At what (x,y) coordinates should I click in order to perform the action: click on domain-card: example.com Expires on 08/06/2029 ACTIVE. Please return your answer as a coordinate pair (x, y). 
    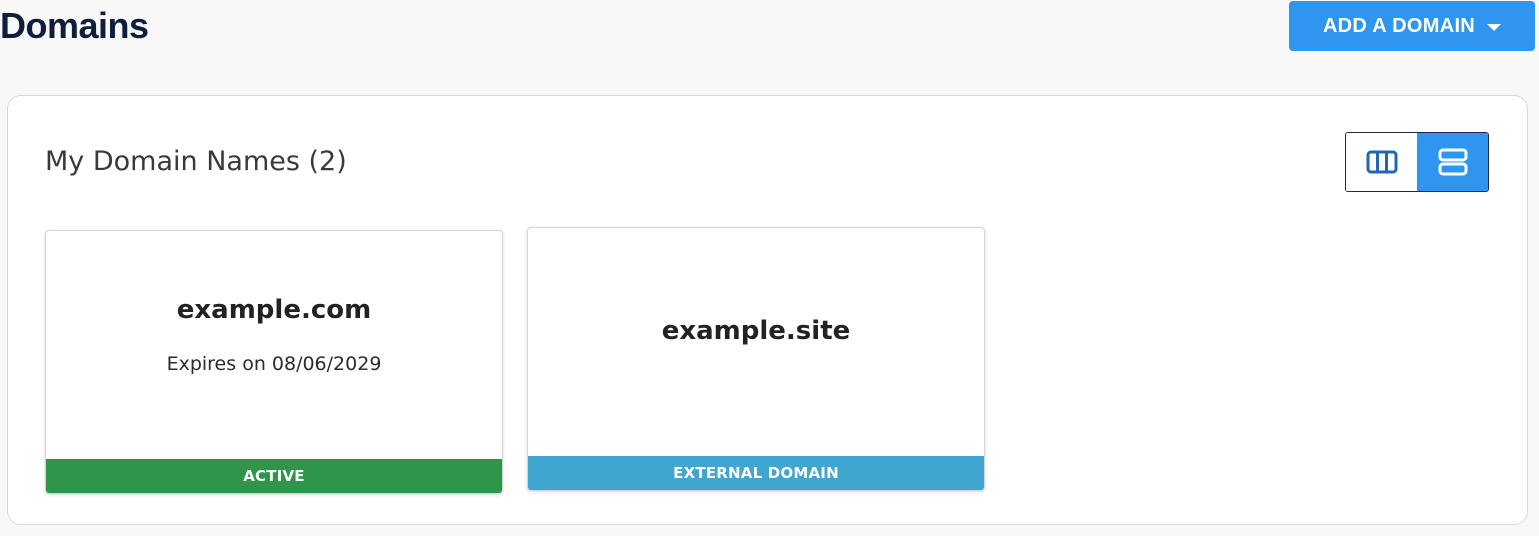
    Looking at the image, I should click on (274, 362).